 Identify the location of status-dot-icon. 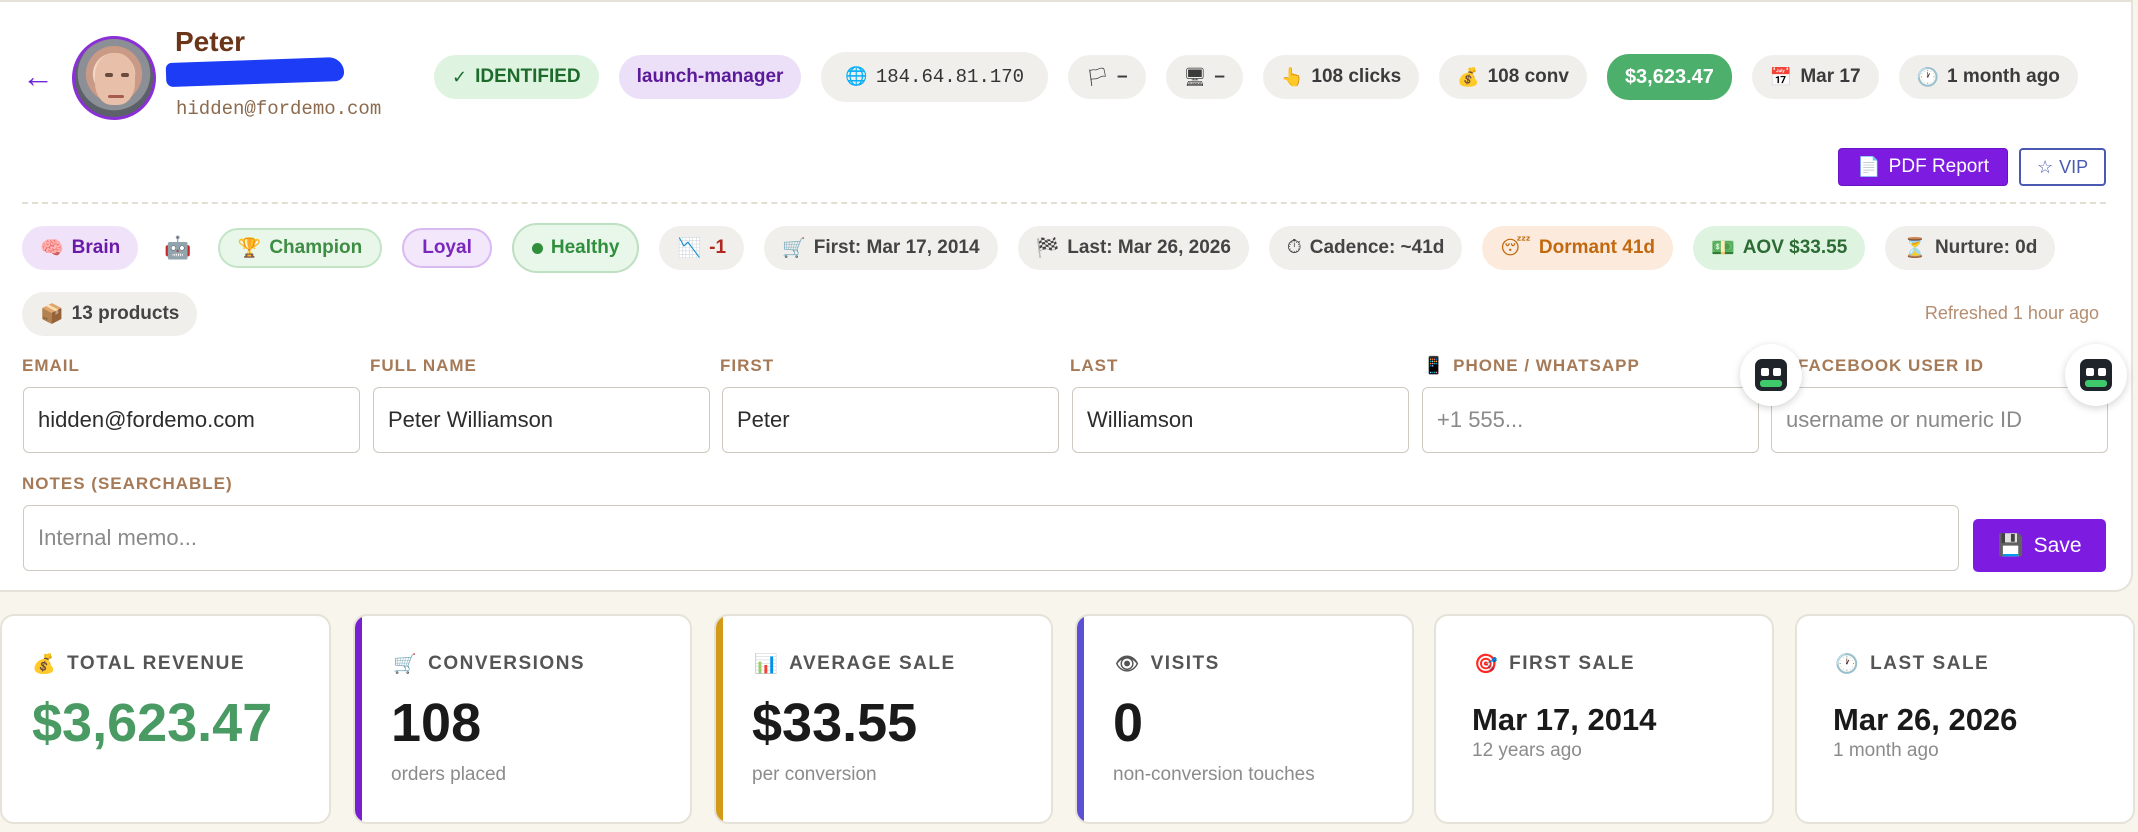
(537, 248).